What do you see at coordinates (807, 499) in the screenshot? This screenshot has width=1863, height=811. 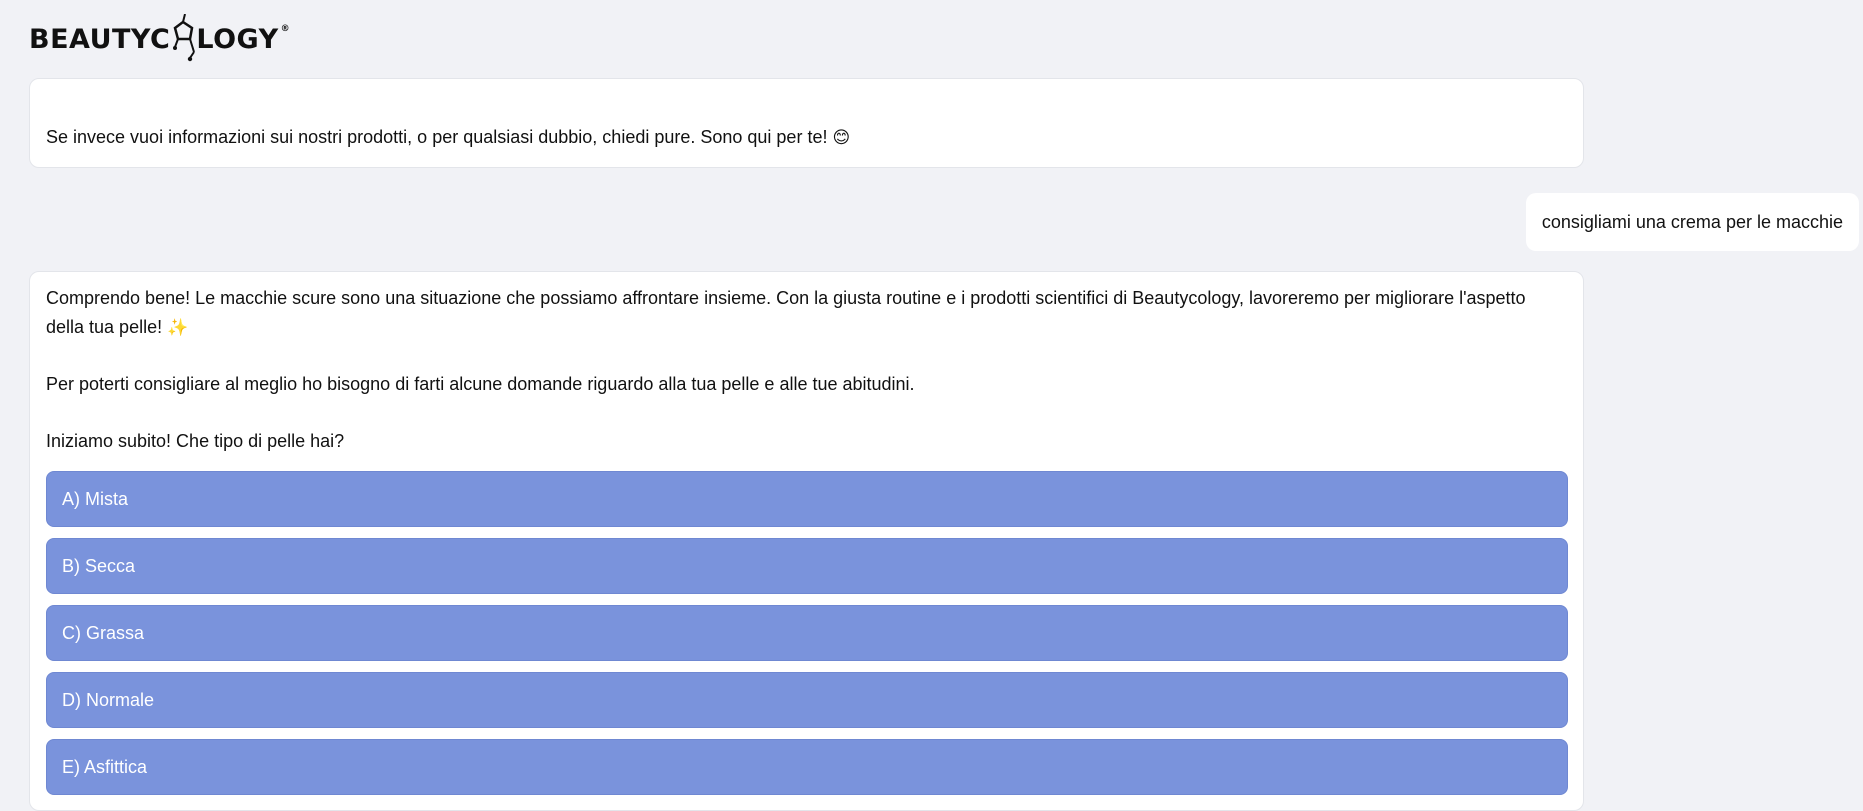 I see `option-button-mista: A) Mista` at bounding box center [807, 499].